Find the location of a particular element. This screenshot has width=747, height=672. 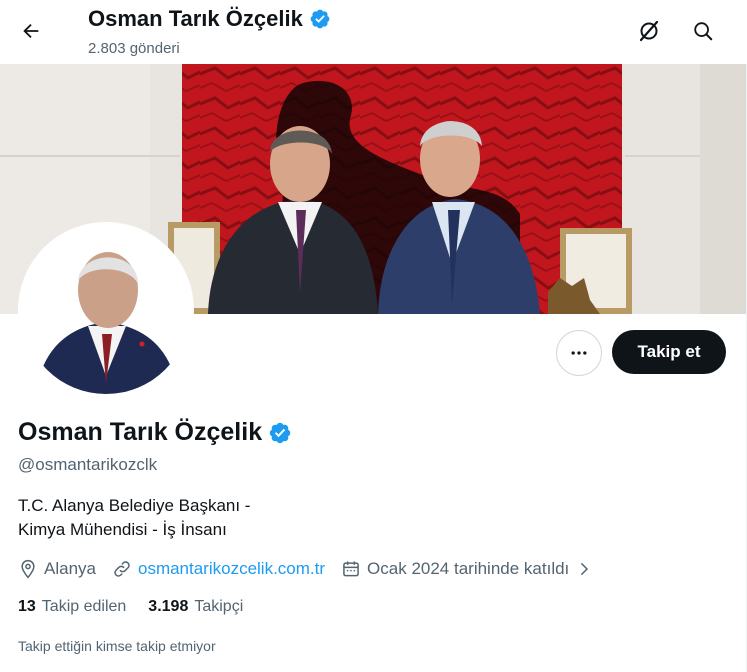

more-options-button is located at coordinates (579, 353).